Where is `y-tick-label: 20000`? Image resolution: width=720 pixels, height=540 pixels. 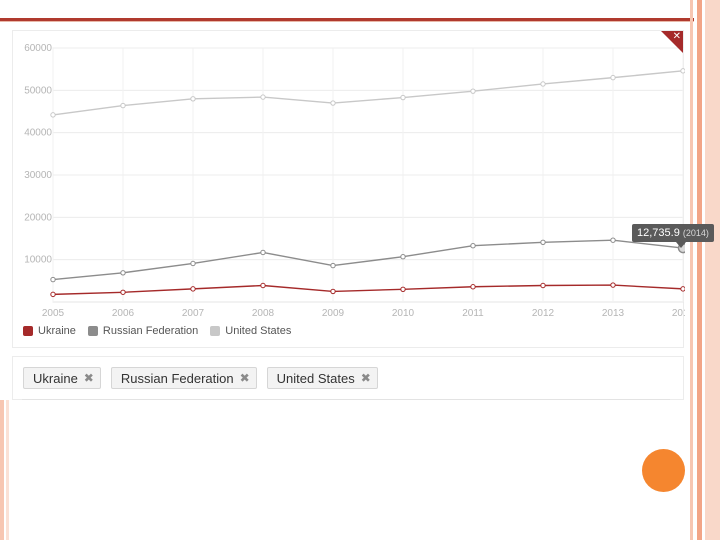
y-tick-label: 20000 is located at coordinates (38, 217).